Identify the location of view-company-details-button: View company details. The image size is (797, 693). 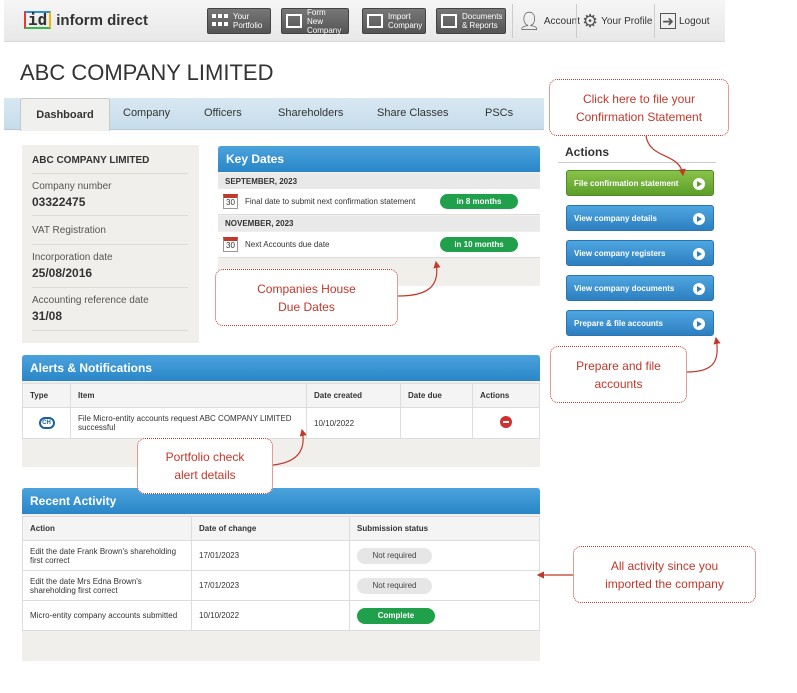
(640, 218).